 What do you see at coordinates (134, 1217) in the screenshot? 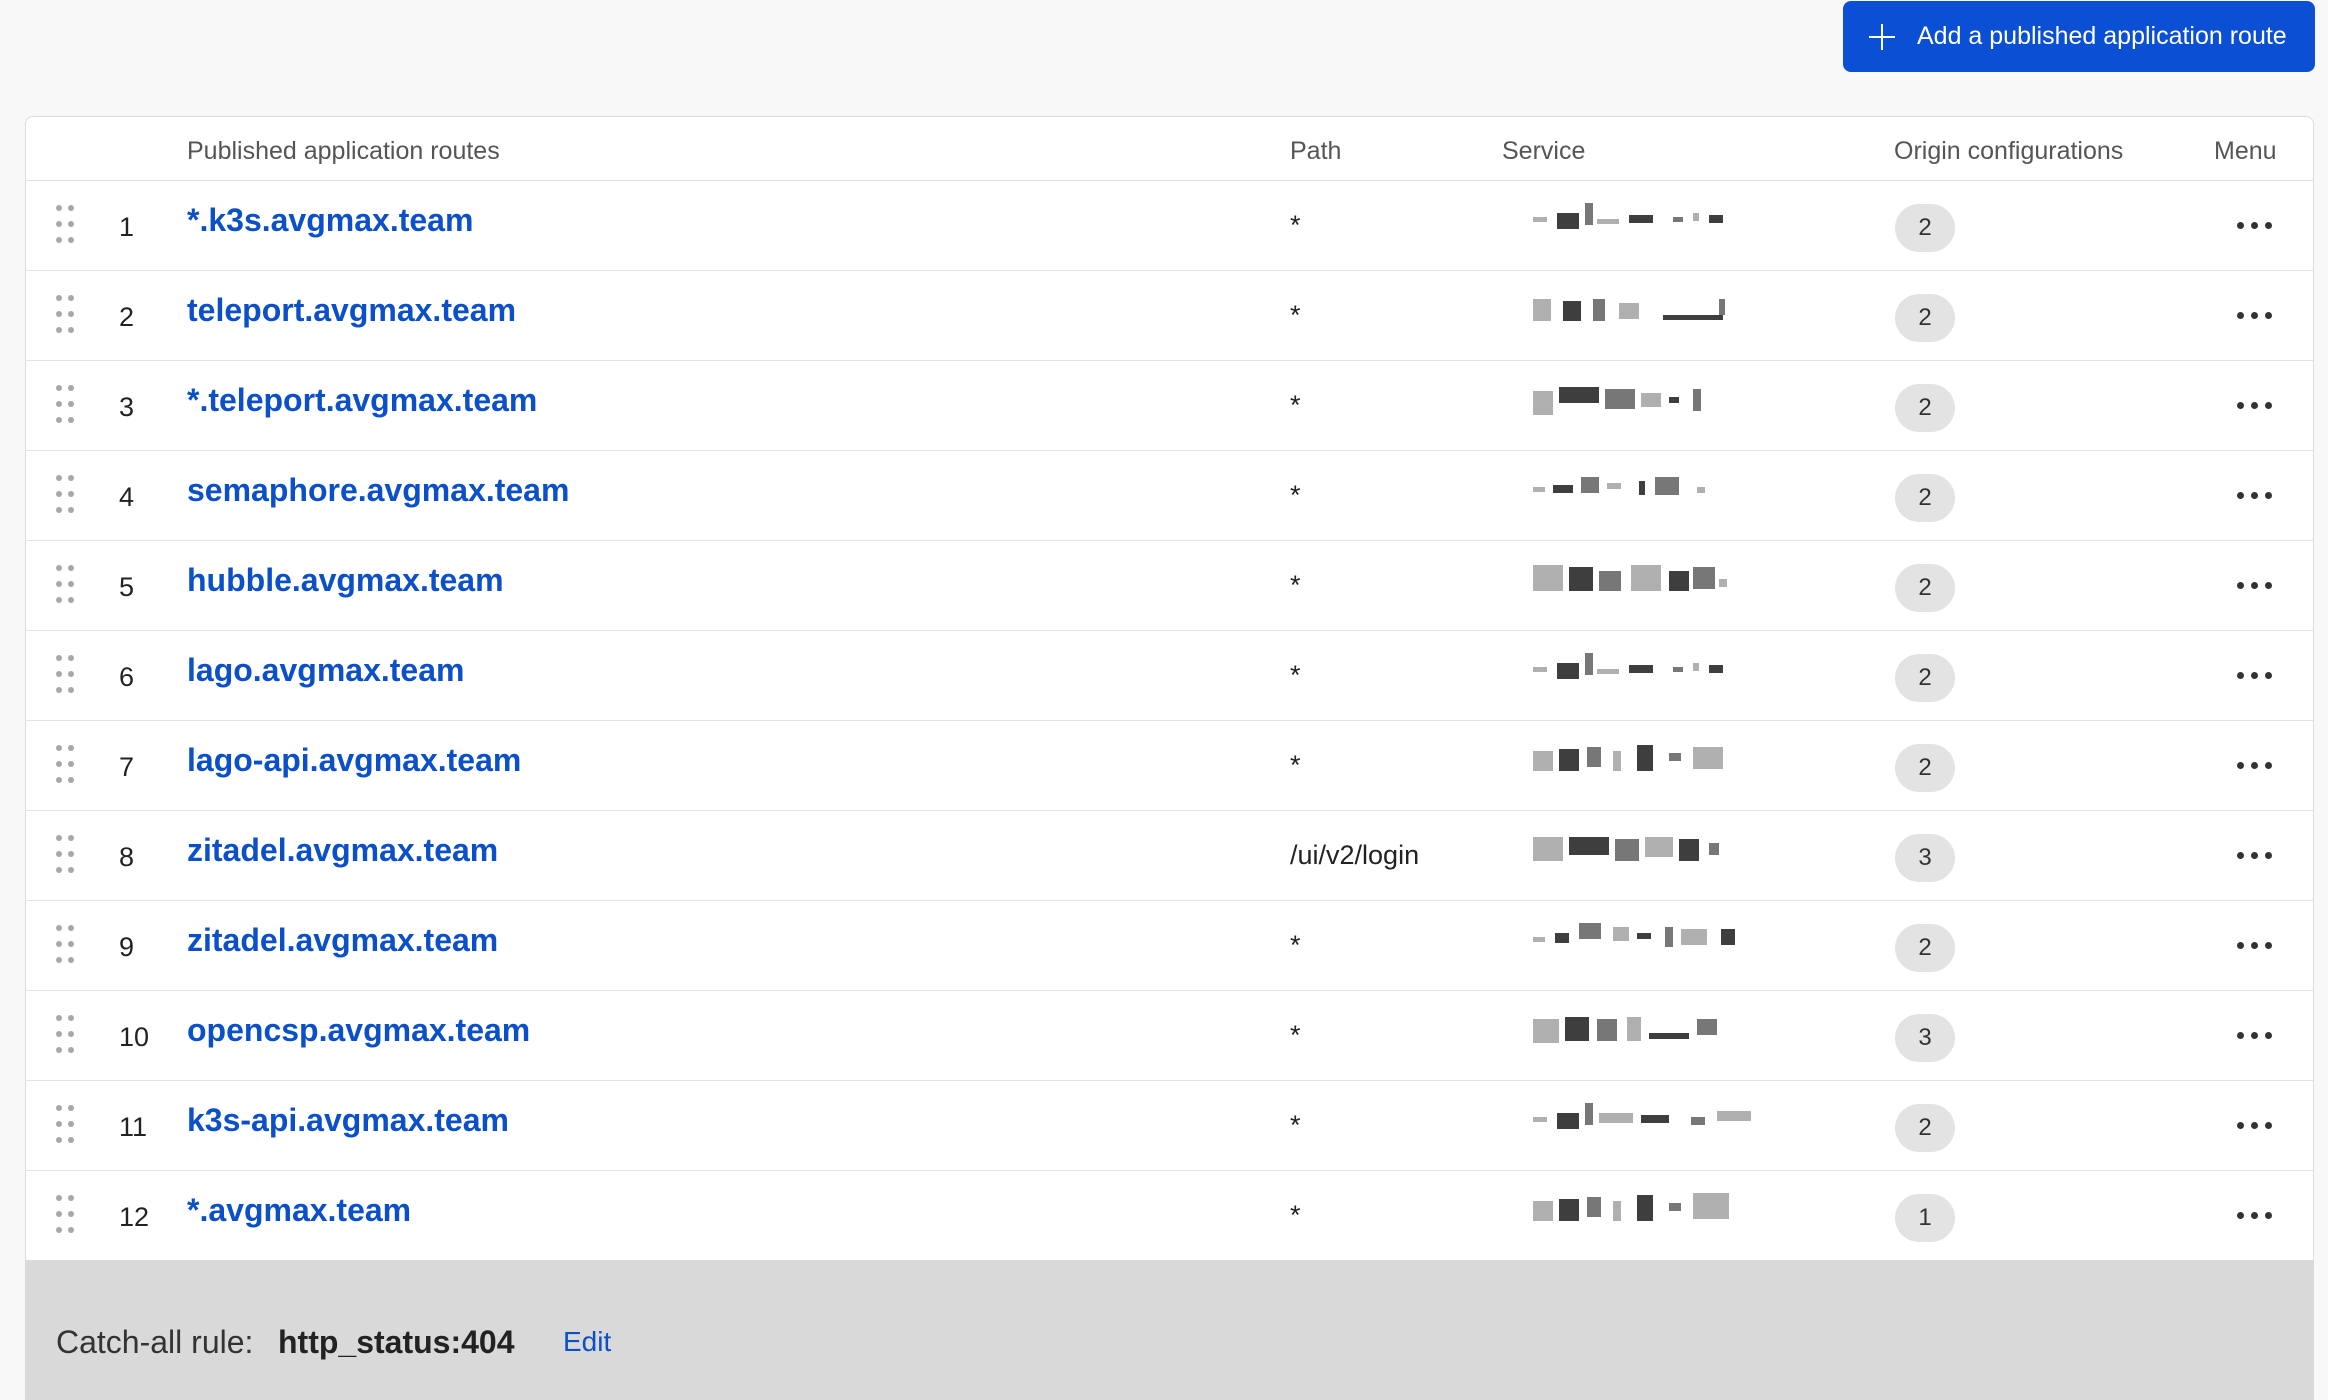
I see `row-index: 12` at bounding box center [134, 1217].